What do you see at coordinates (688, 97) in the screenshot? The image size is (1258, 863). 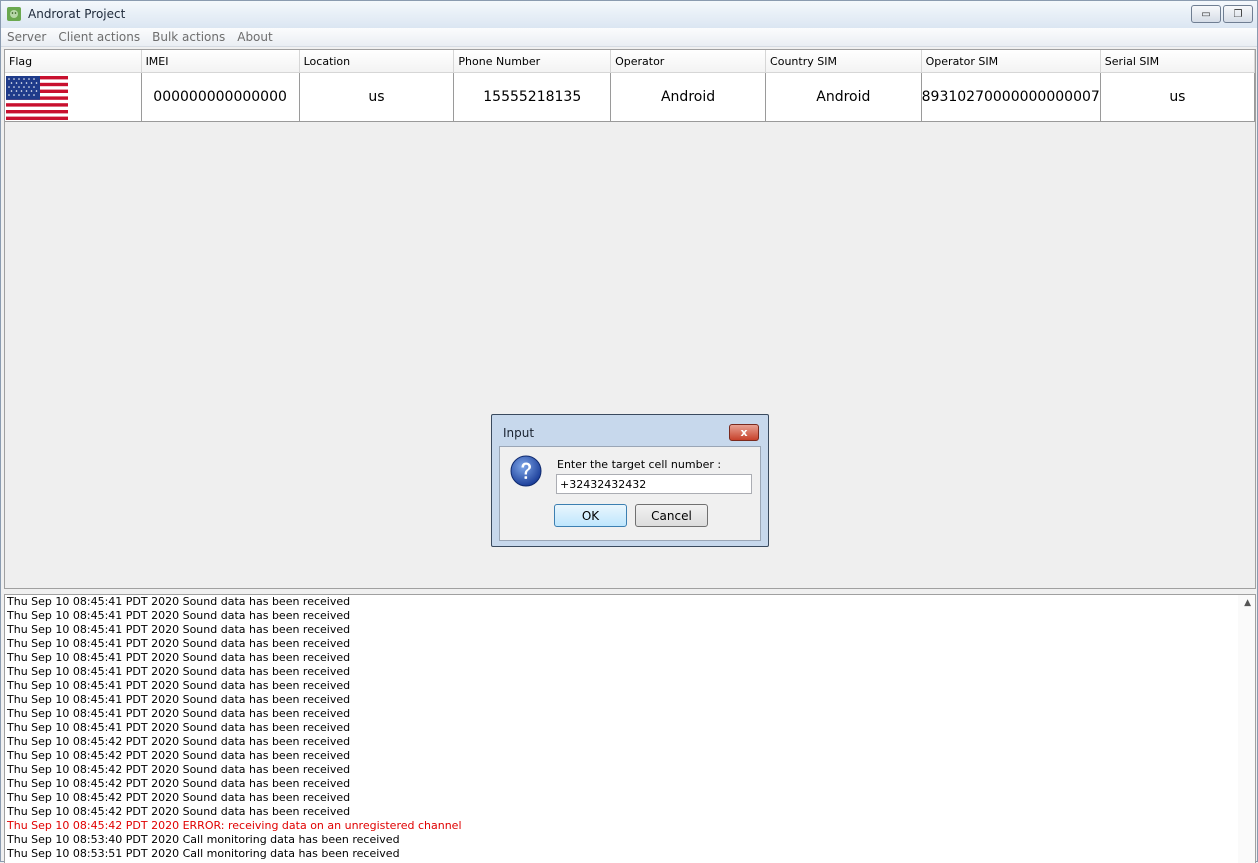 I see `operator-cell: Android` at bounding box center [688, 97].